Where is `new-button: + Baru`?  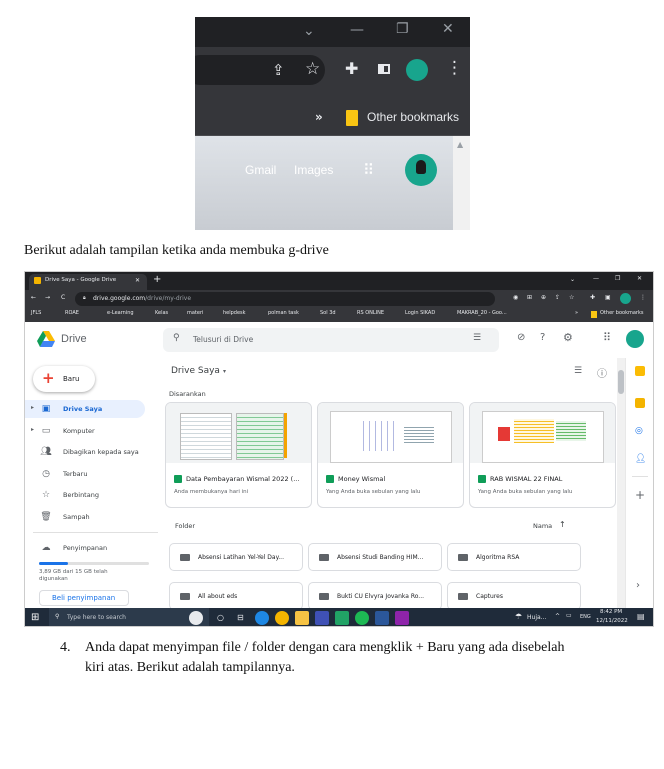 new-button: + Baru is located at coordinates (64, 379).